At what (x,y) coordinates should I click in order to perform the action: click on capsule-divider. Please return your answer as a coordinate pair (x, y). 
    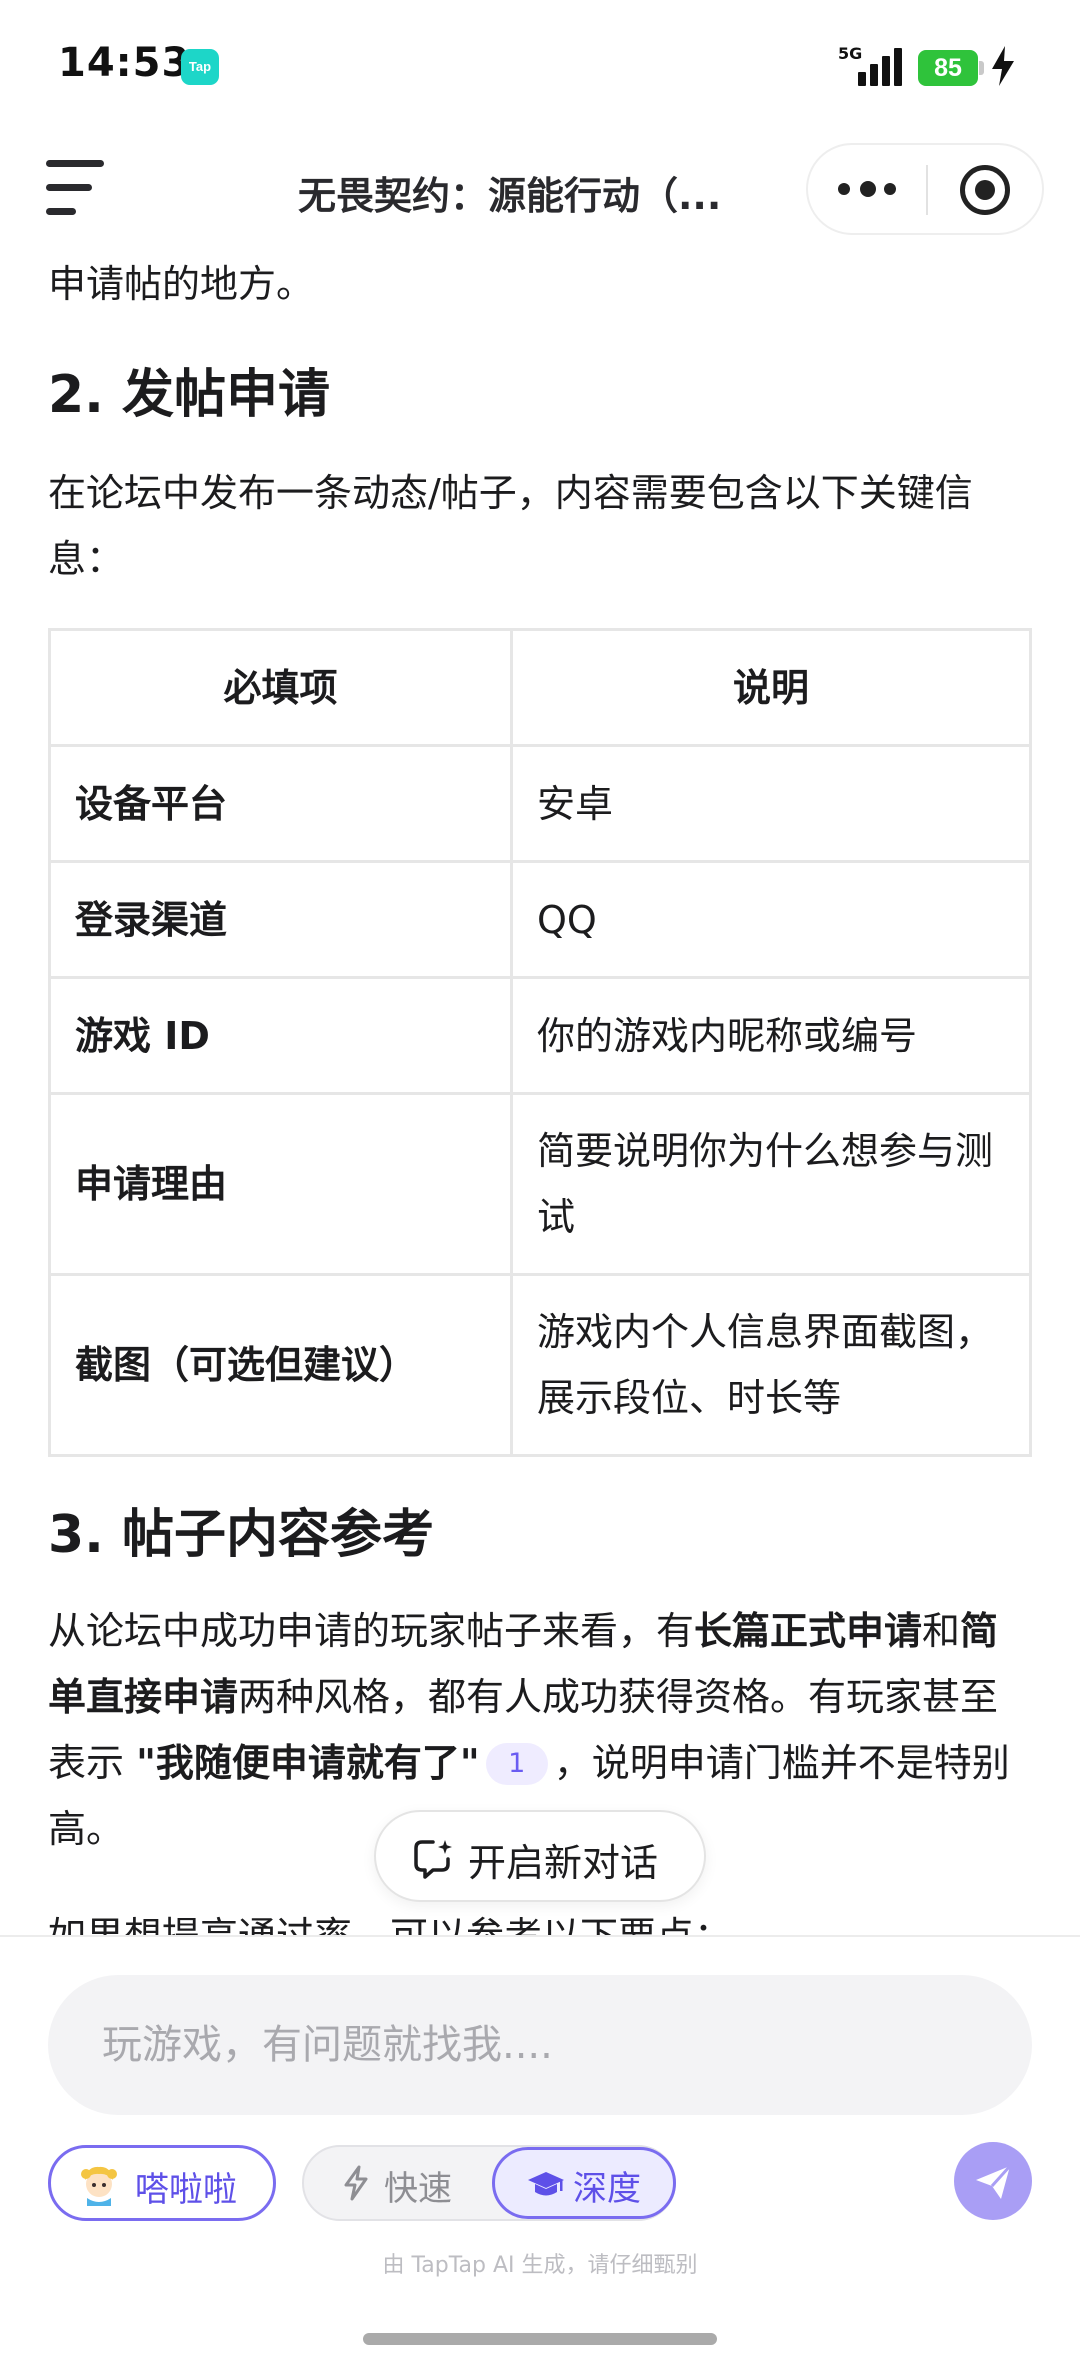
    Looking at the image, I should click on (927, 190).